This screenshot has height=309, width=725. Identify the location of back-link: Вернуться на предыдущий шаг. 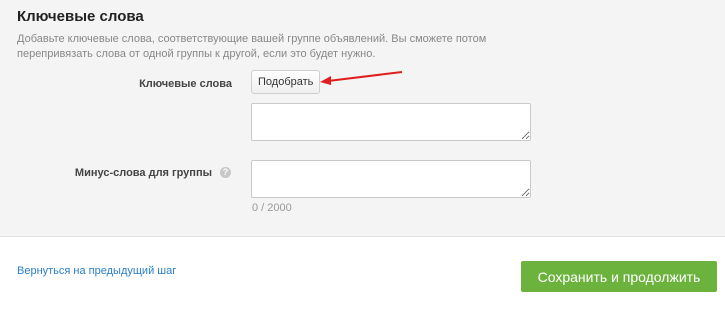
(96, 271).